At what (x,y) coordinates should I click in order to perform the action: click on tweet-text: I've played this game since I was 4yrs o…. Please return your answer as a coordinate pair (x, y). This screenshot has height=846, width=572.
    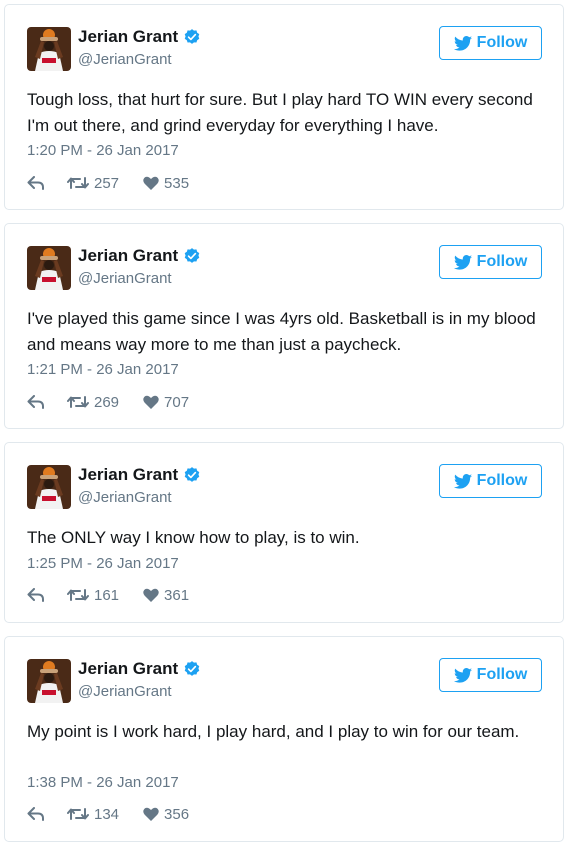
    Looking at the image, I should click on (281, 331).